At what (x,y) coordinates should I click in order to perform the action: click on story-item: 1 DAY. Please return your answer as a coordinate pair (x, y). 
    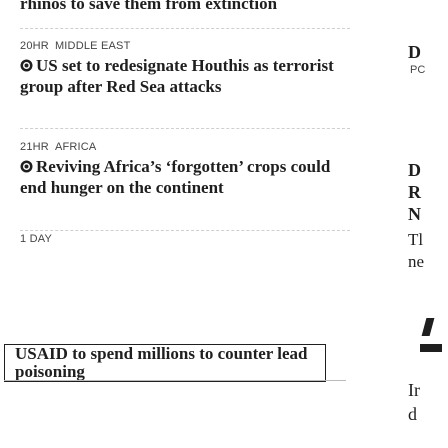
    Looking at the image, I should click on (185, 240).